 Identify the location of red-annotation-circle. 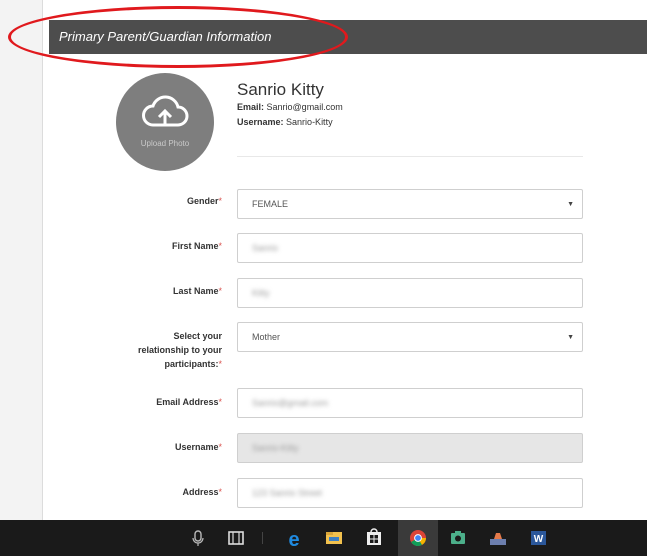
(178, 37).